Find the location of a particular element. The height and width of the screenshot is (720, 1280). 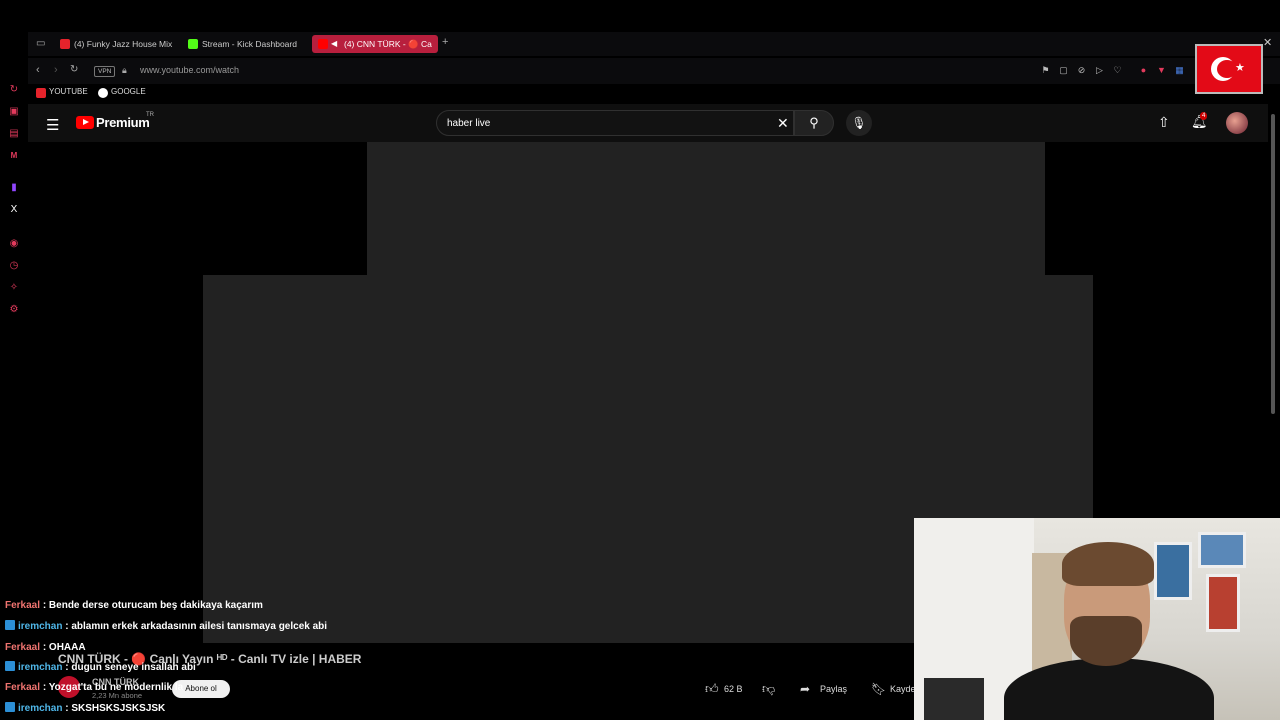

like-icon: 👍︎ is located at coordinates (712, 689).